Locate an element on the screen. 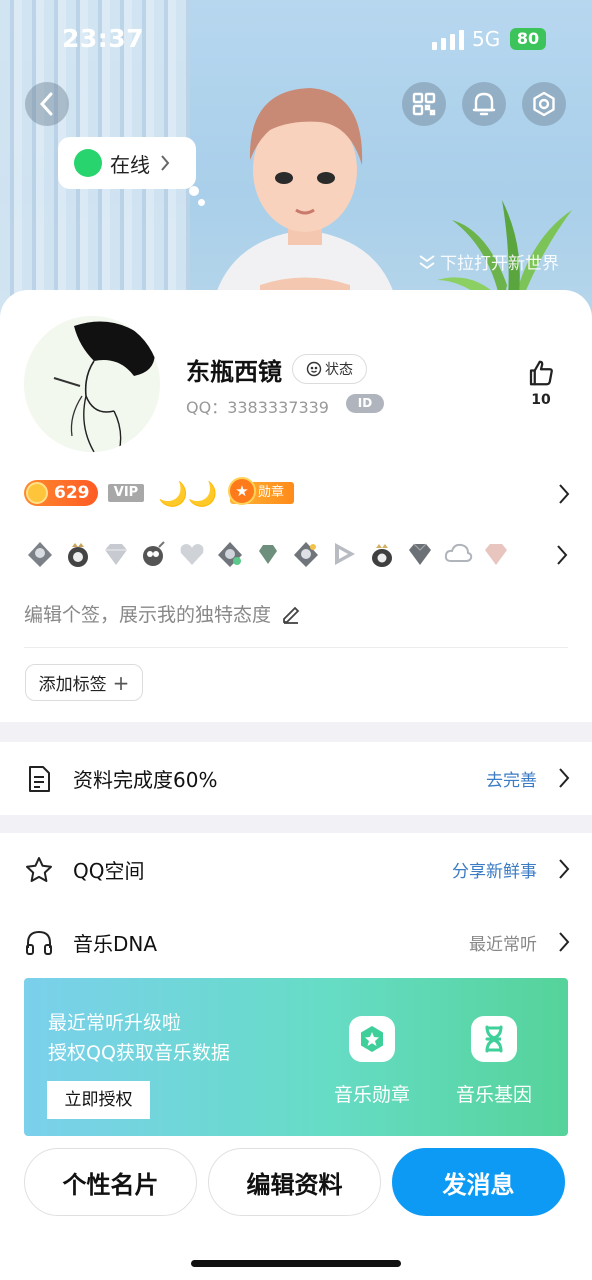  home-indicator is located at coordinates (296, 1263).